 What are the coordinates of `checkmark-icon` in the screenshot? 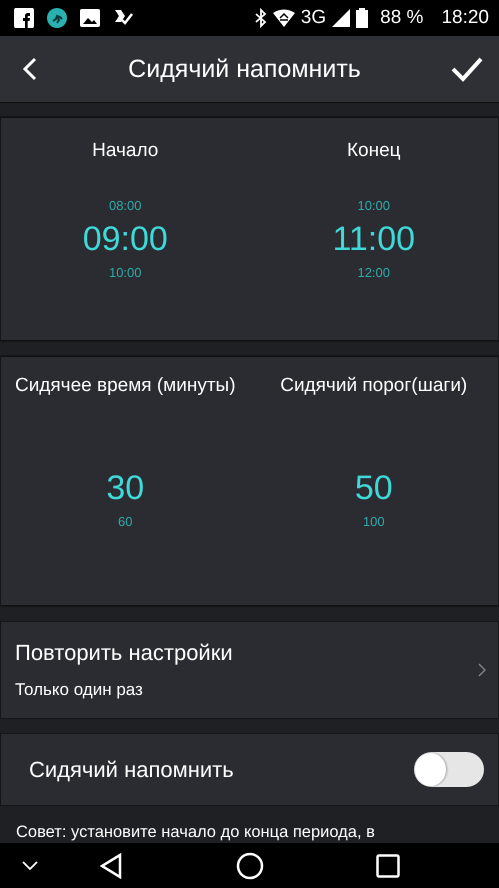 It's located at (467, 69).